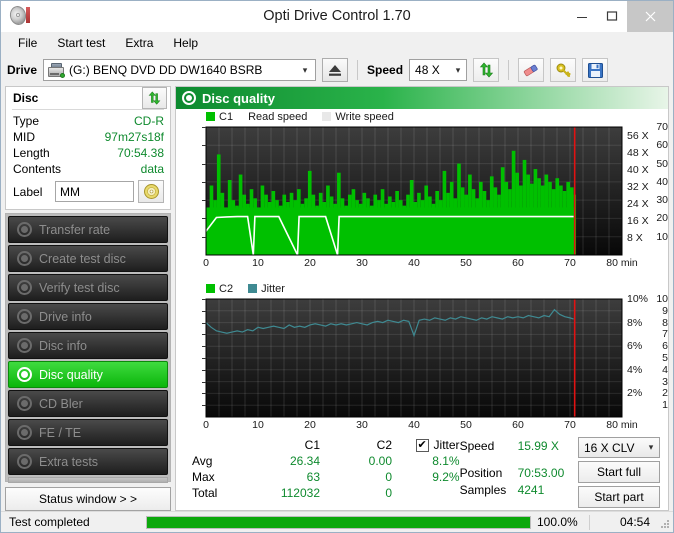 The width and height of the screenshot is (674, 533). I want to click on write-mode-value: 16 X CLV, so click(609, 447).